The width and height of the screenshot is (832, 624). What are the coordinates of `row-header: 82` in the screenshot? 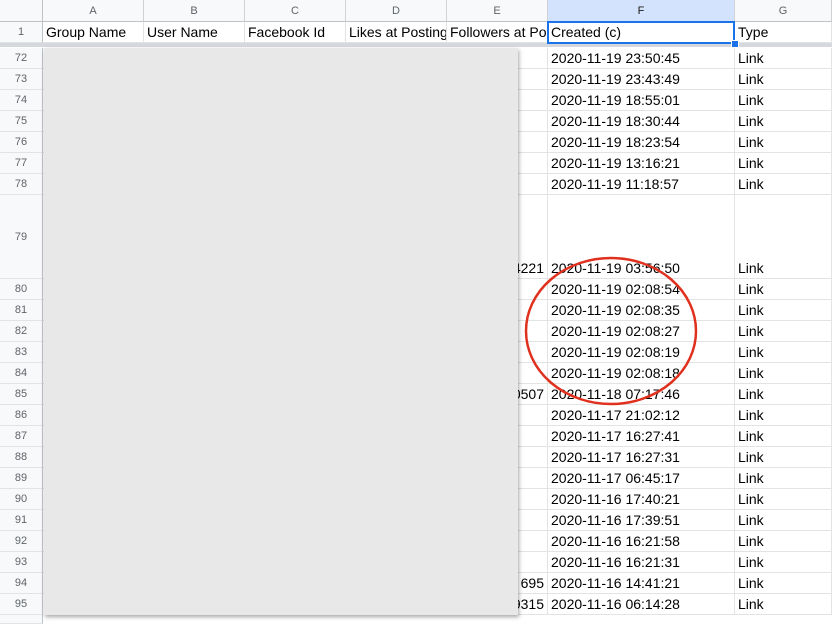 It's located at (21, 331).